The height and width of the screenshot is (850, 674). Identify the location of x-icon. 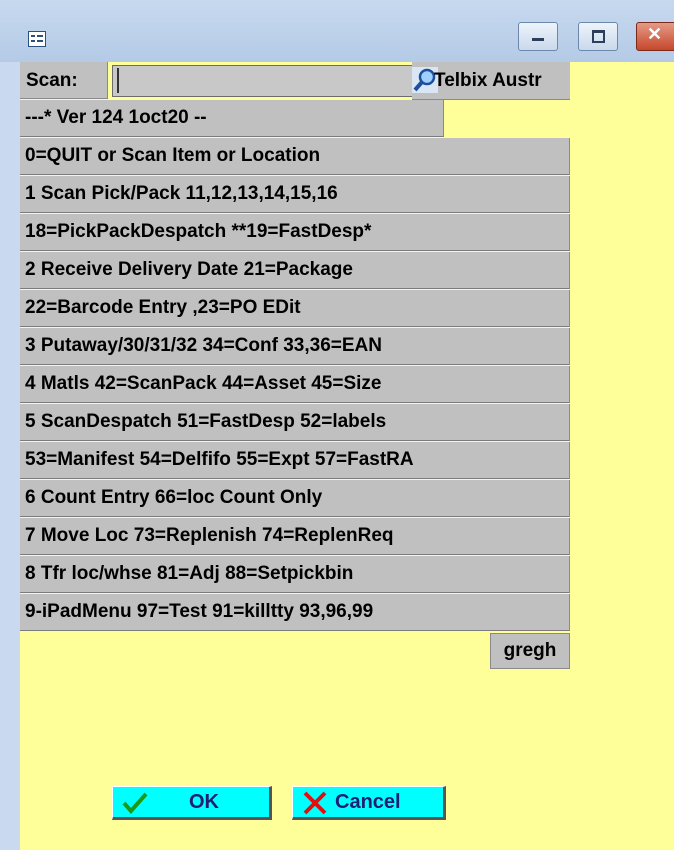
(315, 803).